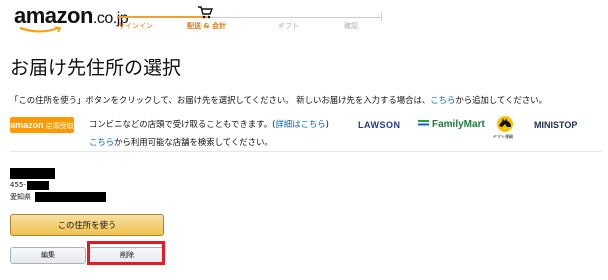 This screenshot has width=608, height=280. Describe the element at coordinates (501, 100) in the screenshot. I see `instruction-tail: から追加してください。` at that location.